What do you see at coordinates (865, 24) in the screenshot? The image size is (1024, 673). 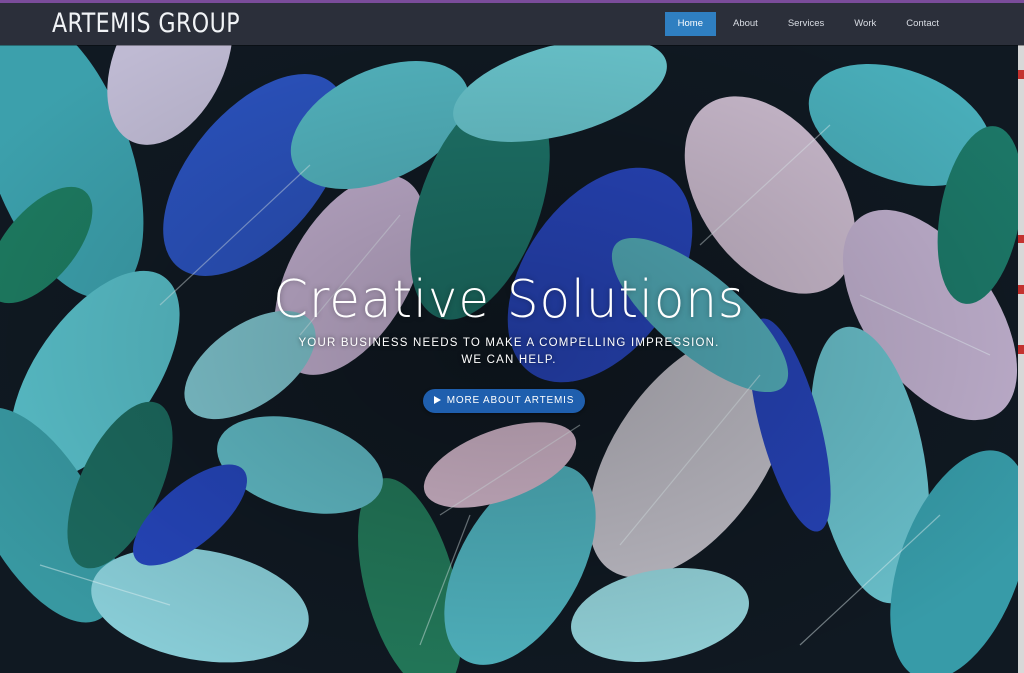 I see `nav-work: Work` at bounding box center [865, 24].